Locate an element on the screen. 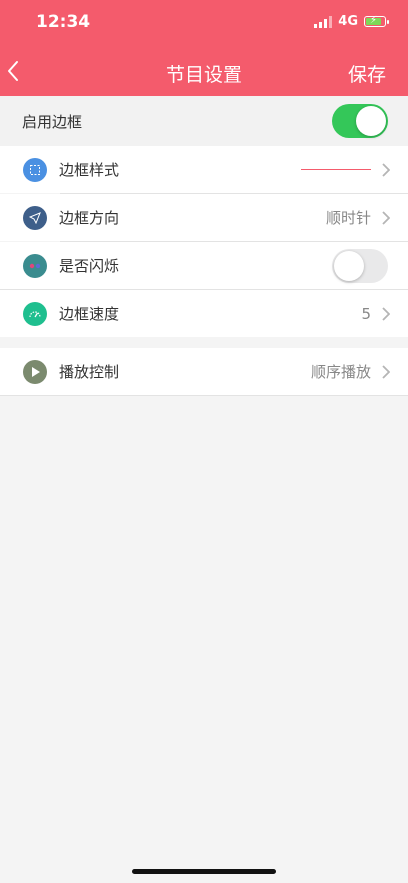 The image size is (408, 883). play-icon is located at coordinates (35, 371).